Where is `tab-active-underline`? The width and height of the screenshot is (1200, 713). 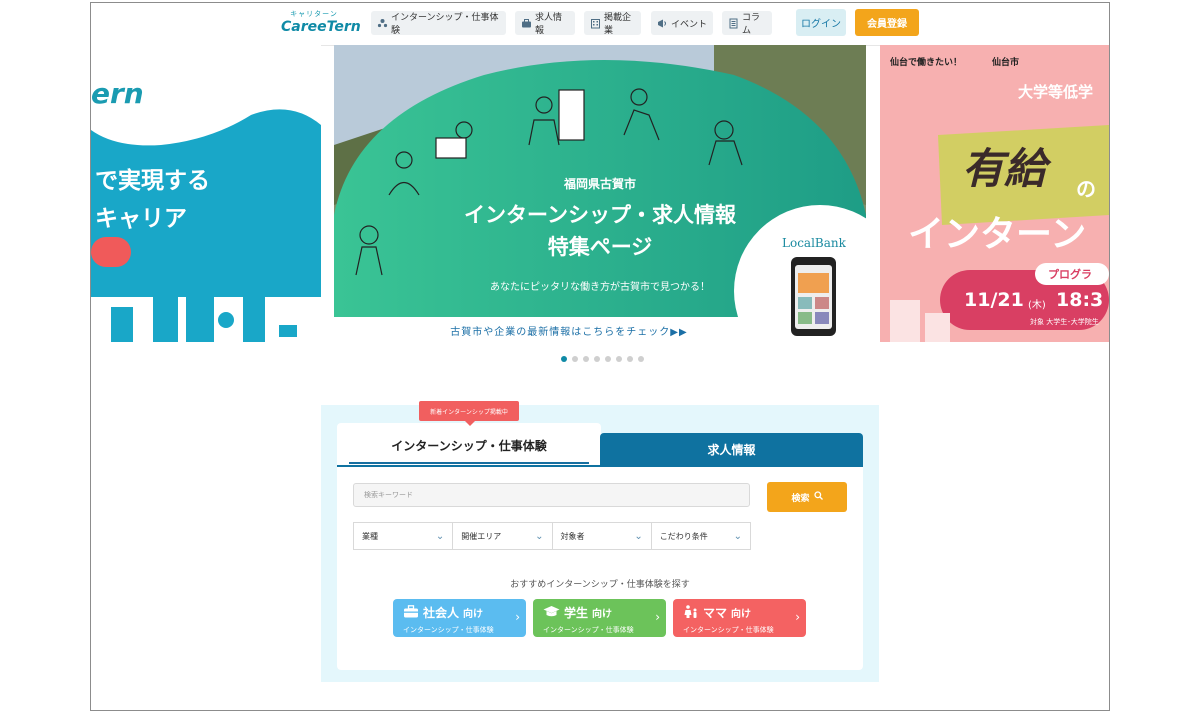 tab-active-underline is located at coordinates (469, 463).